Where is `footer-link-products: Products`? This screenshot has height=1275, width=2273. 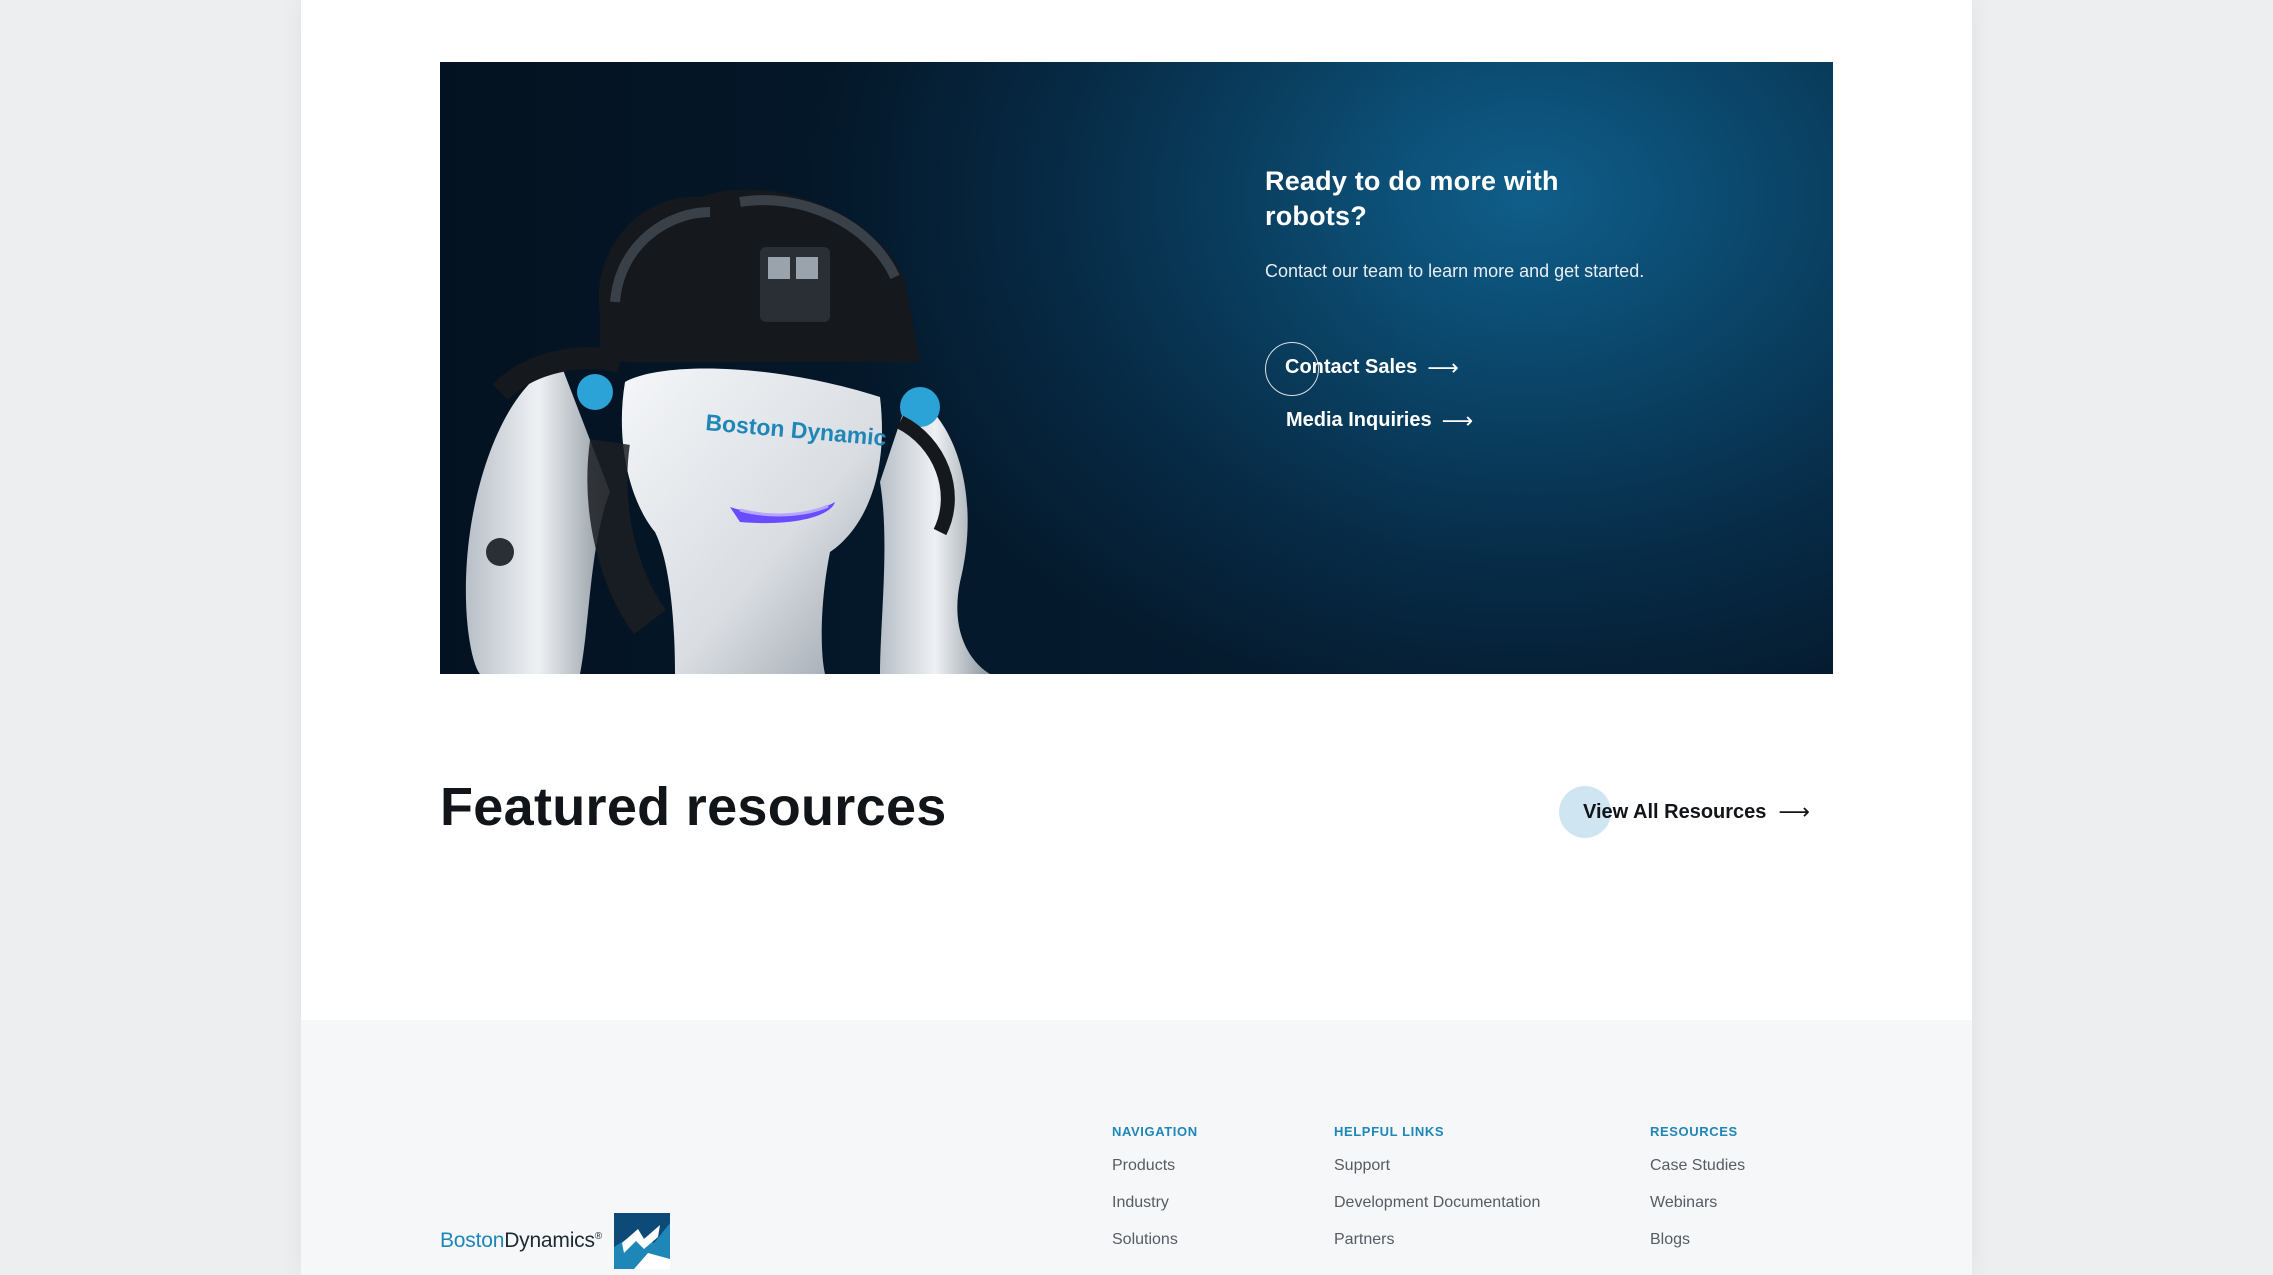
footer-link-products: Products is located at coordinates (1155, 1166).